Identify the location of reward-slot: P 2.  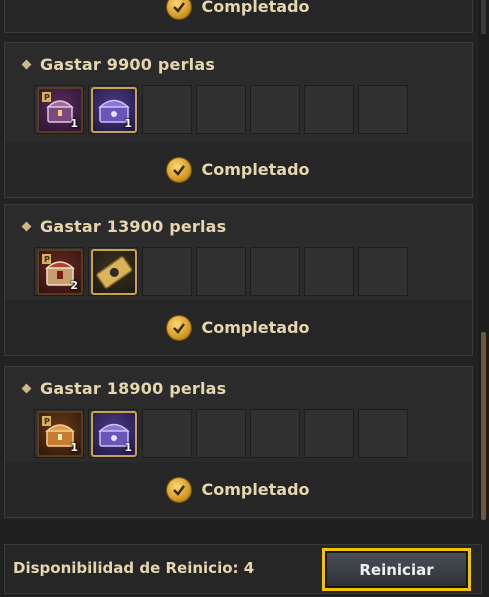
(59, 271).